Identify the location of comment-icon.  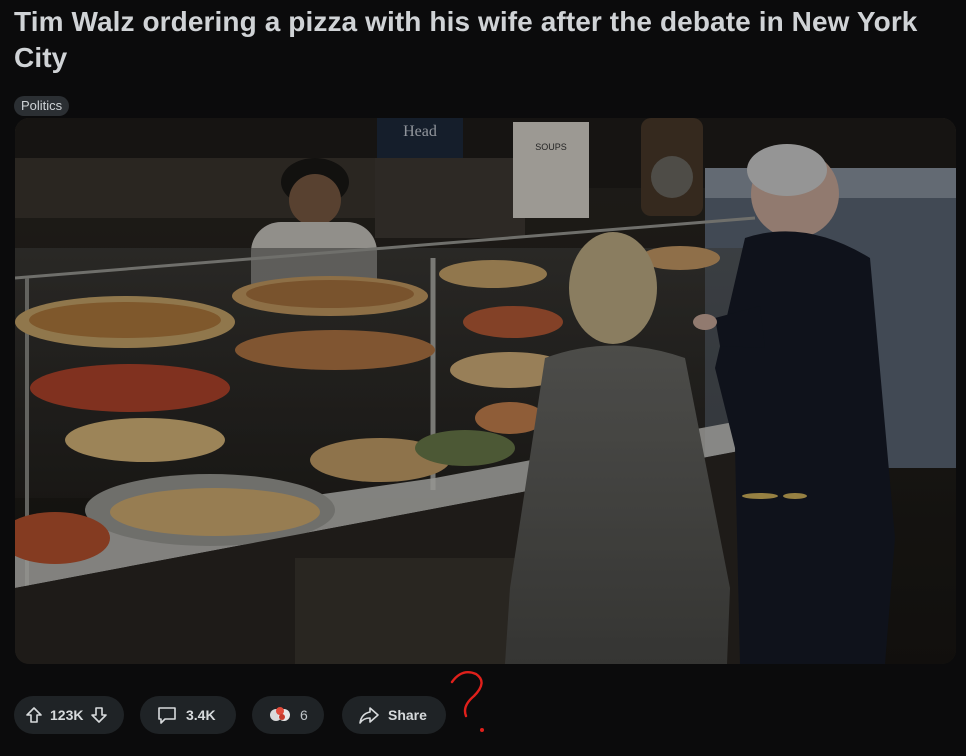
(167, 715).